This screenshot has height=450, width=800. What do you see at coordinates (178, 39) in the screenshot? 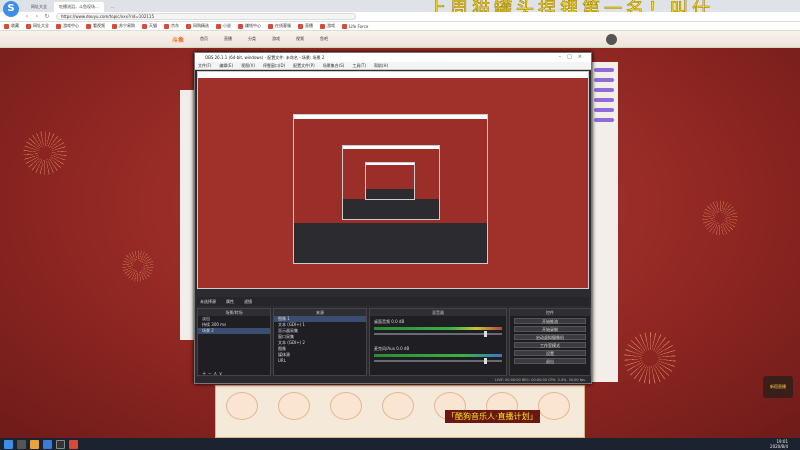
I see `site-logo: 斗鱼` at bounding box center [178, 39].